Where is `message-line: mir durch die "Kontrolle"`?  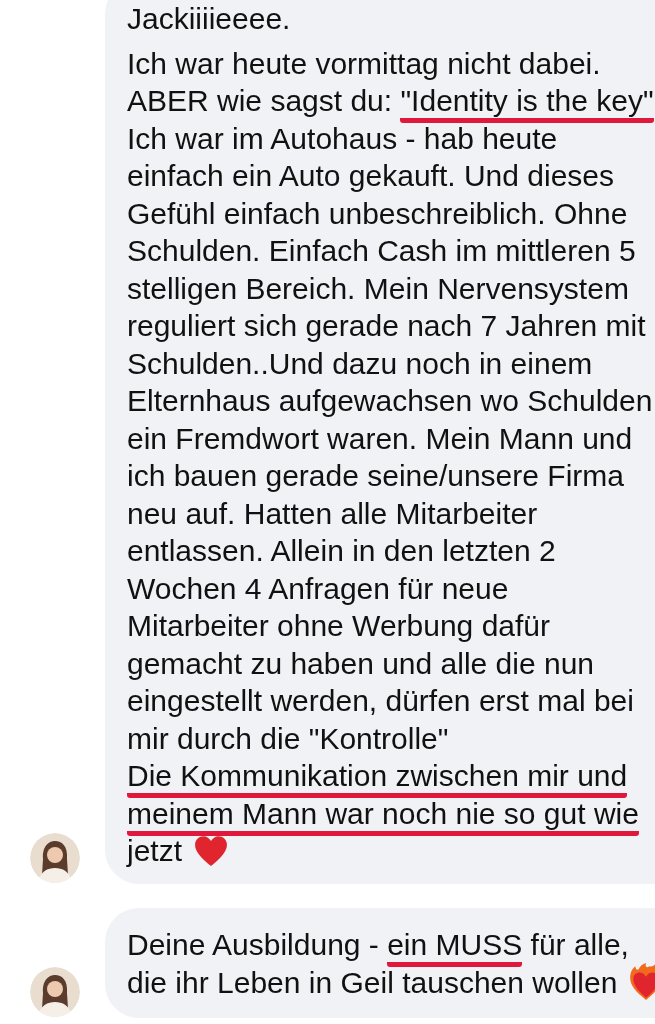 message-line: mir durch die "Kontrolle" is located at coordinates (288, 738).